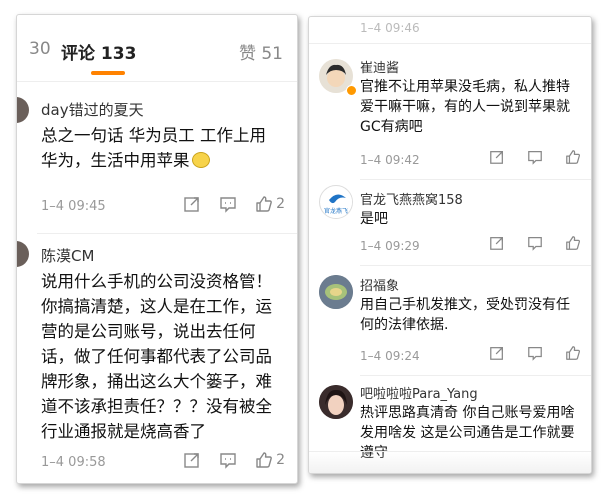 The width and height of the screenshot is (602, 497). What do you see at coordinates (336, 202) in the screenshot?
I see `avatar: 官龙燕飞` at bounding box center [336, 202].